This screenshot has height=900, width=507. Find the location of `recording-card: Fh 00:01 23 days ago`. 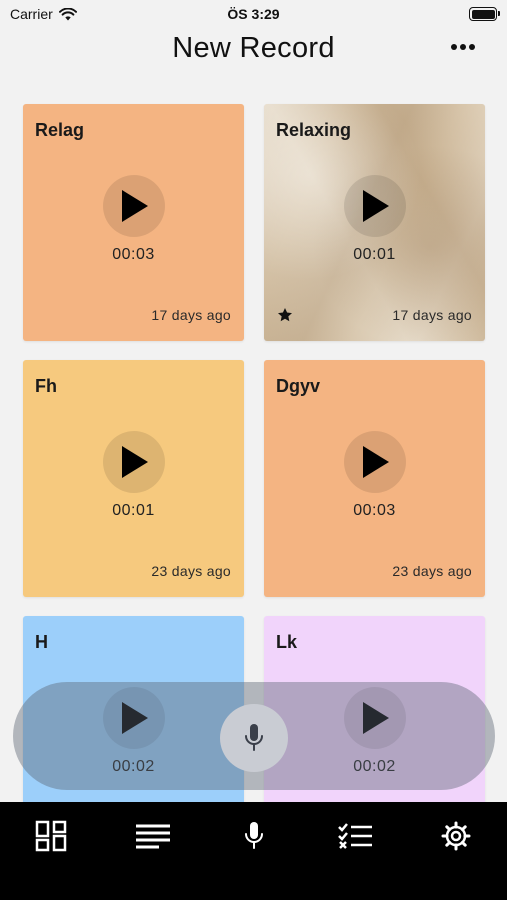

recording-card: Fh 00:01 23 days ago is located at coordinates (133, 478).